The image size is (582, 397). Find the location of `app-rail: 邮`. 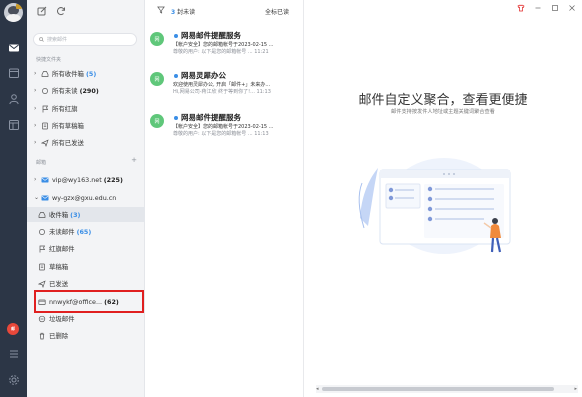

app-rail: 邮 is located at coordinates (13, 198).